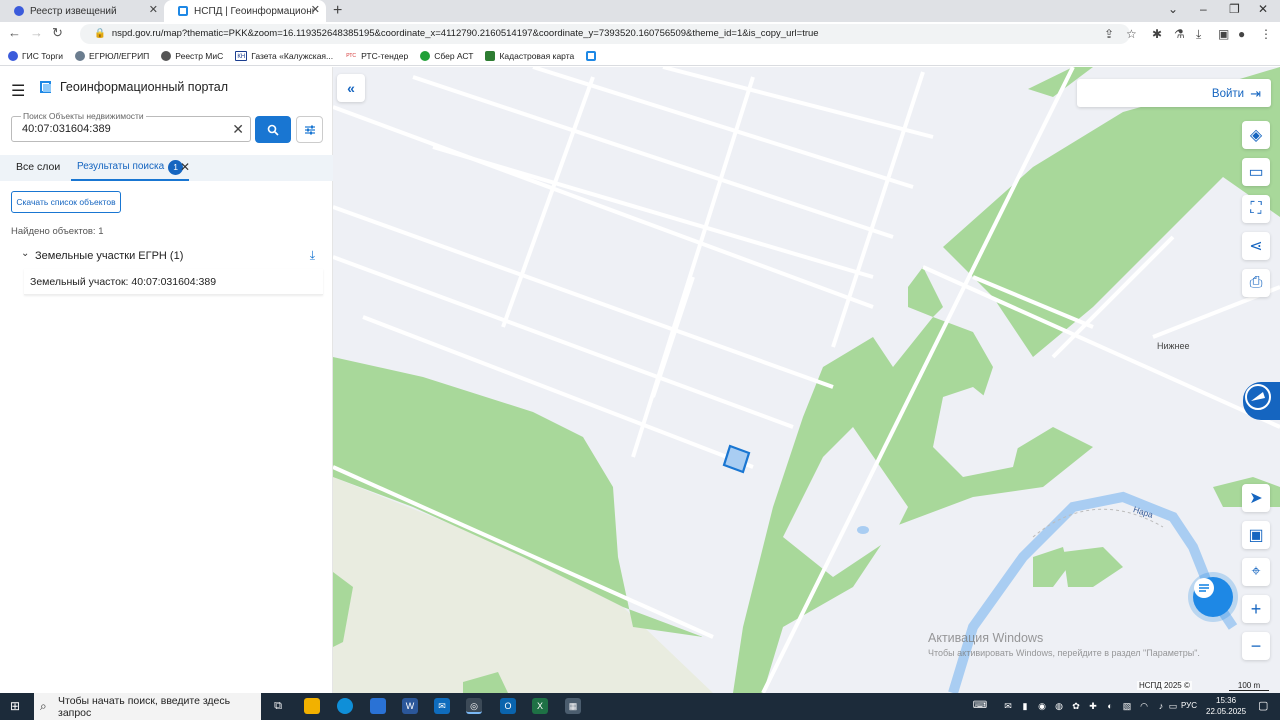 This screenshot has height=720, width=1280. What do you see at coordinates (1110, 706) in the screenshot?
I see `tray-app-icon: ◐` at bounding box center [1110, 706].